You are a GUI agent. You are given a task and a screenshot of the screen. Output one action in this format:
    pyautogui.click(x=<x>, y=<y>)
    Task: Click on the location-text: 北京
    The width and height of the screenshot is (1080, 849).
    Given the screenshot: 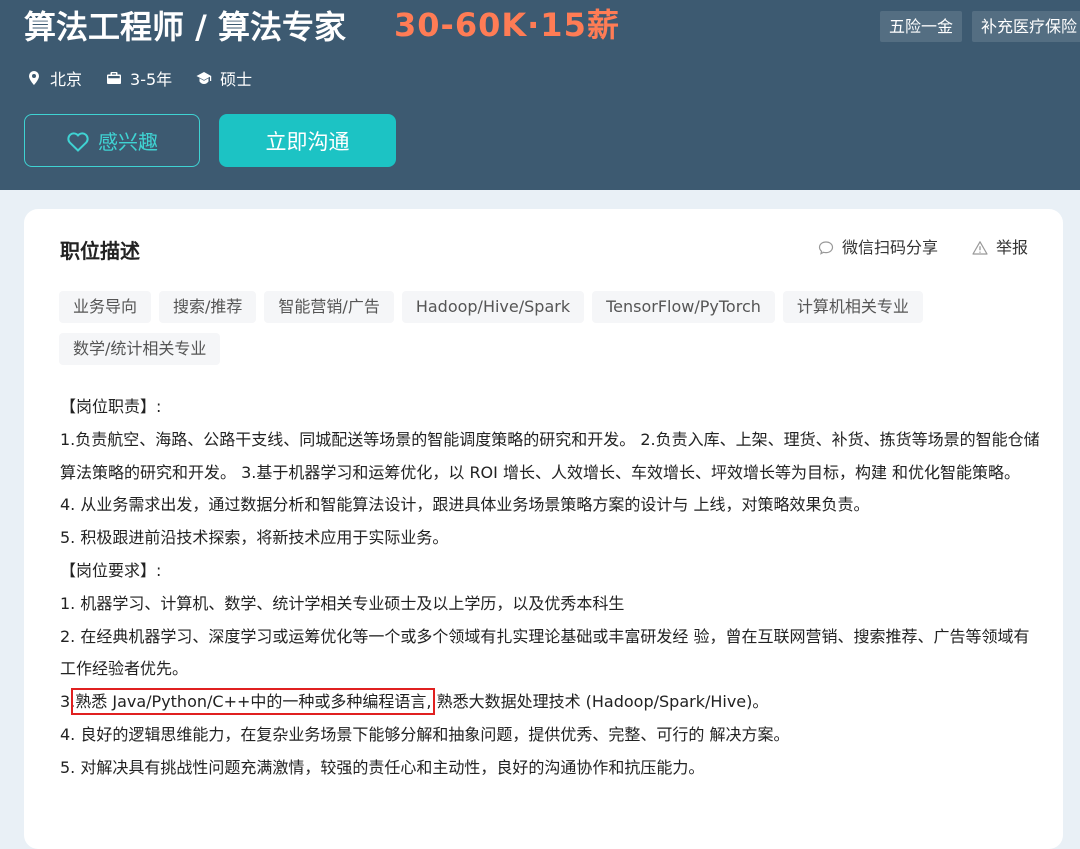 What is the action you would take?
    pyautogui.click(x=66, y=79)
    